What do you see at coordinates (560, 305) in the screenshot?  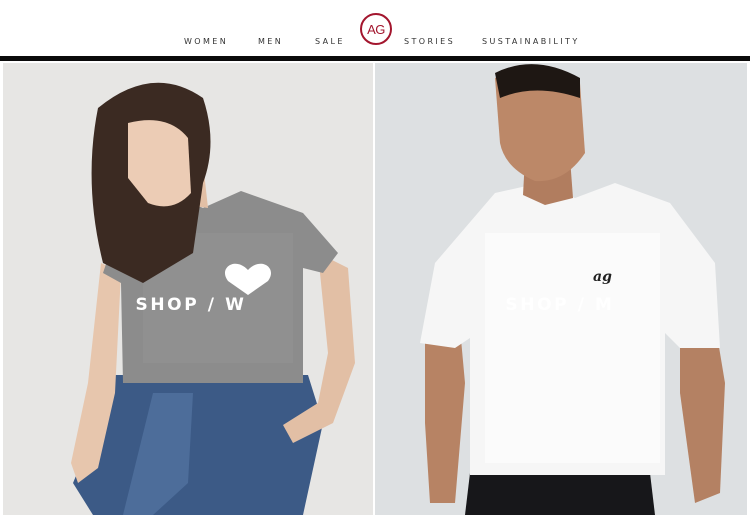 I see `shop-men-link: SHOP / M` at bounding box center [560, 305].